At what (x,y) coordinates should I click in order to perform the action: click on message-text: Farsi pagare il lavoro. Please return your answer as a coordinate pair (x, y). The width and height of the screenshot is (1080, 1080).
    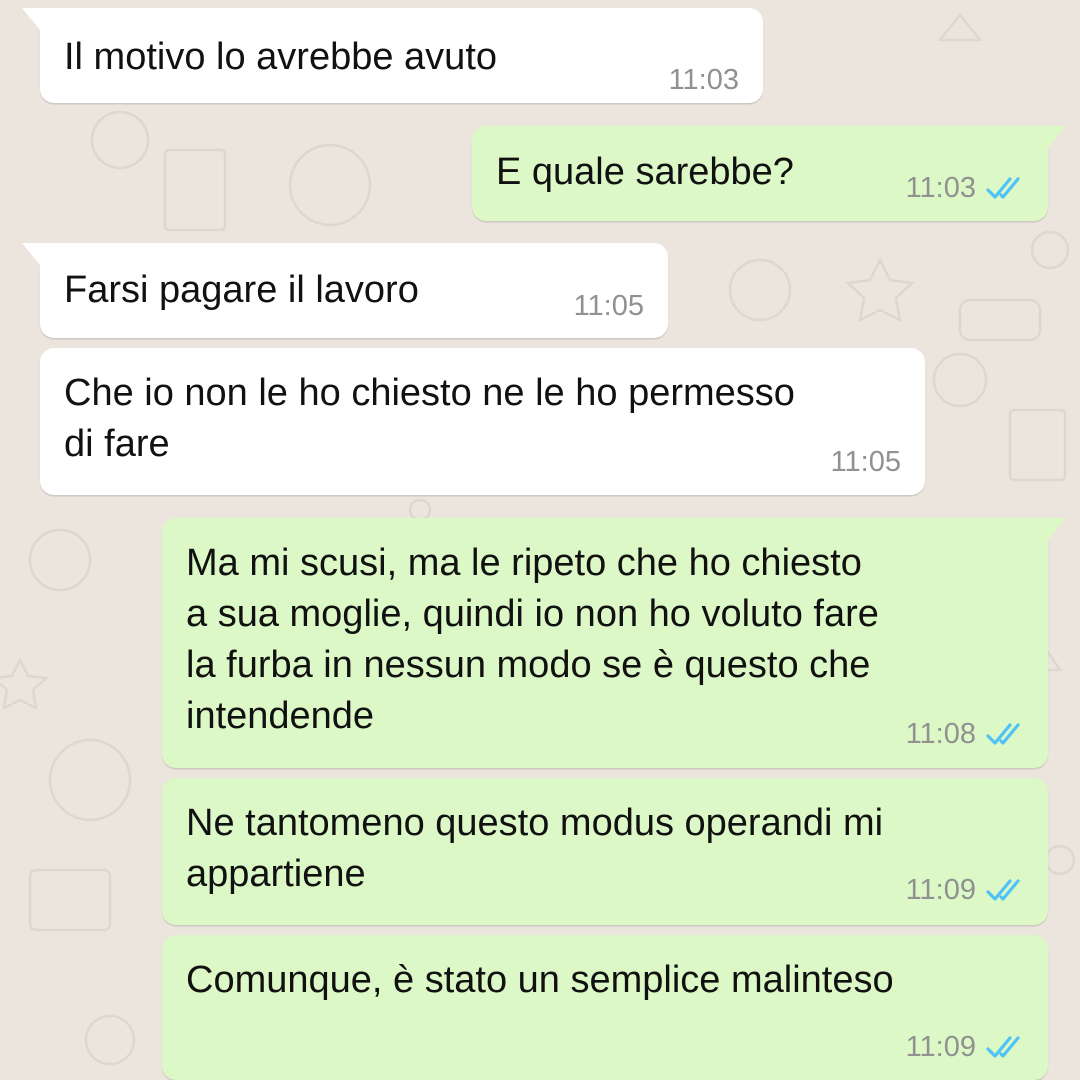
    Looking at the image, I should click on (241, 290).